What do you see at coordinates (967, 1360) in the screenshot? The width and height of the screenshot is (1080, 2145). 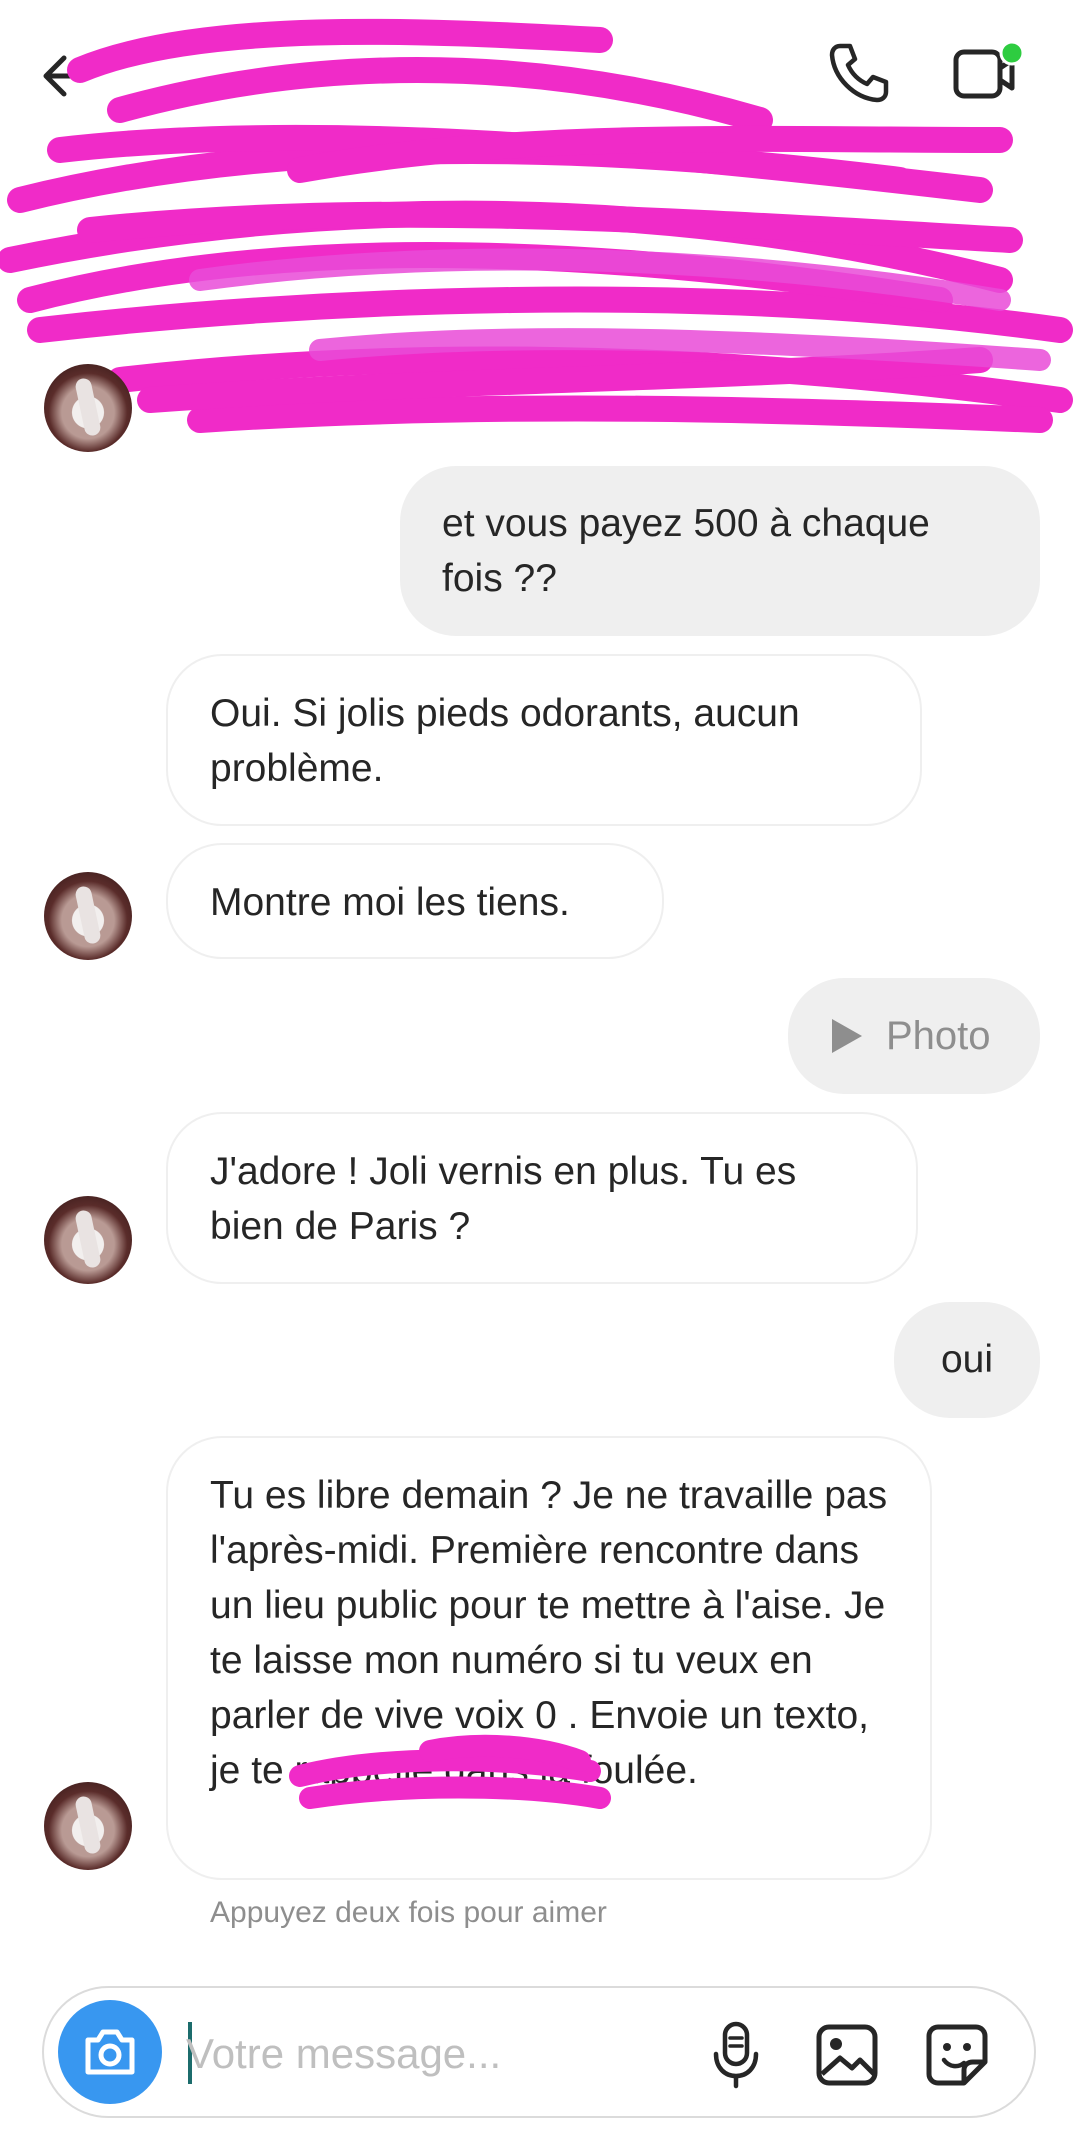 I see `message-bubble-sent: oui` at bounding box center [967, 1360].